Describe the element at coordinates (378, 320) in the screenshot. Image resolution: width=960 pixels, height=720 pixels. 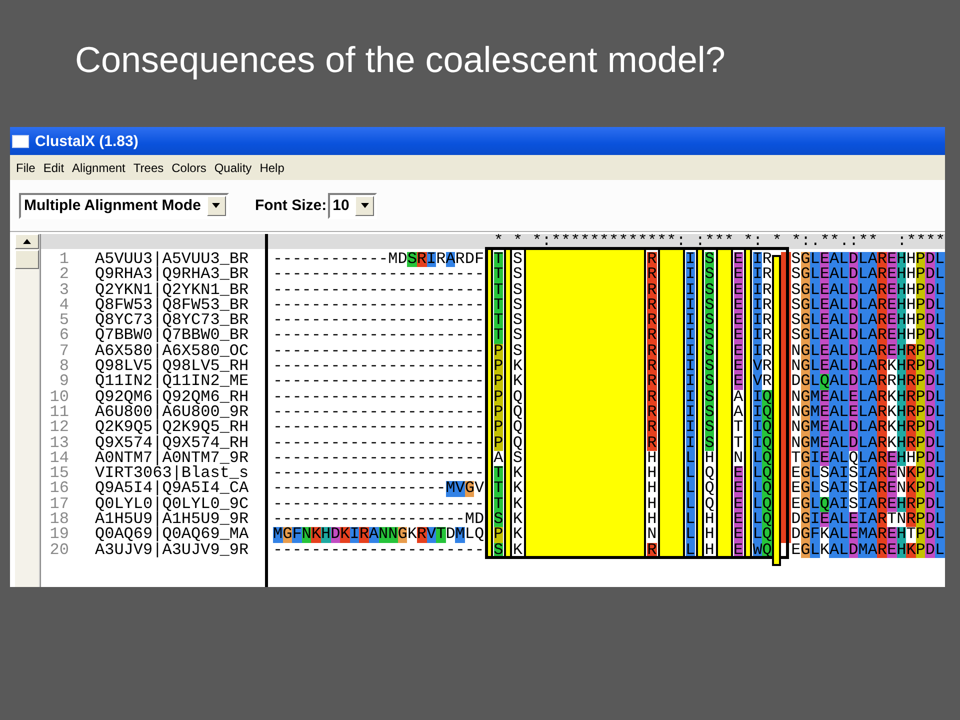
I see `gap-run: ----------------------` at that location.